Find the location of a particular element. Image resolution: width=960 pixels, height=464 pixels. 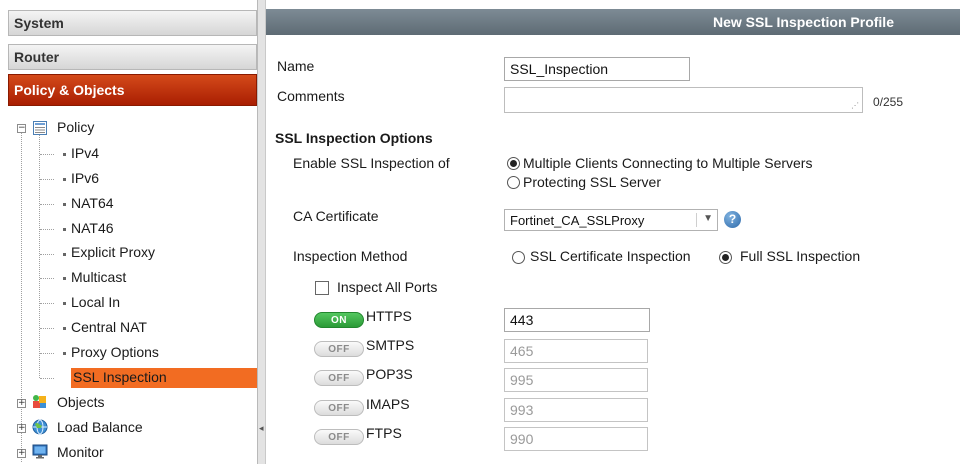

tree-item-local-in: Local In is located at coordinates (95, 302).